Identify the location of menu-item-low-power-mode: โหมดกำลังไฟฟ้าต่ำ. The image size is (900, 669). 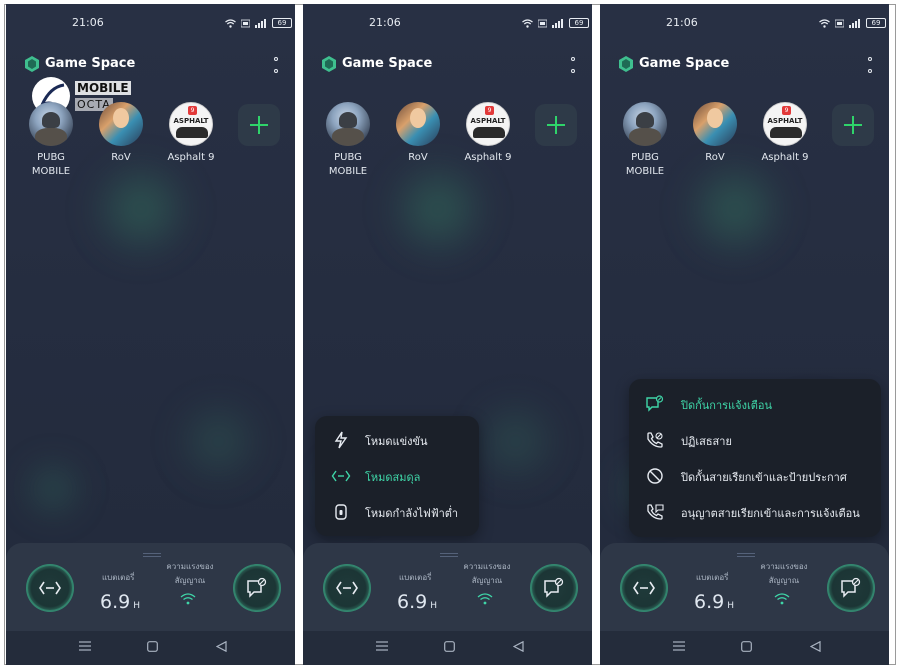
(397, 512).